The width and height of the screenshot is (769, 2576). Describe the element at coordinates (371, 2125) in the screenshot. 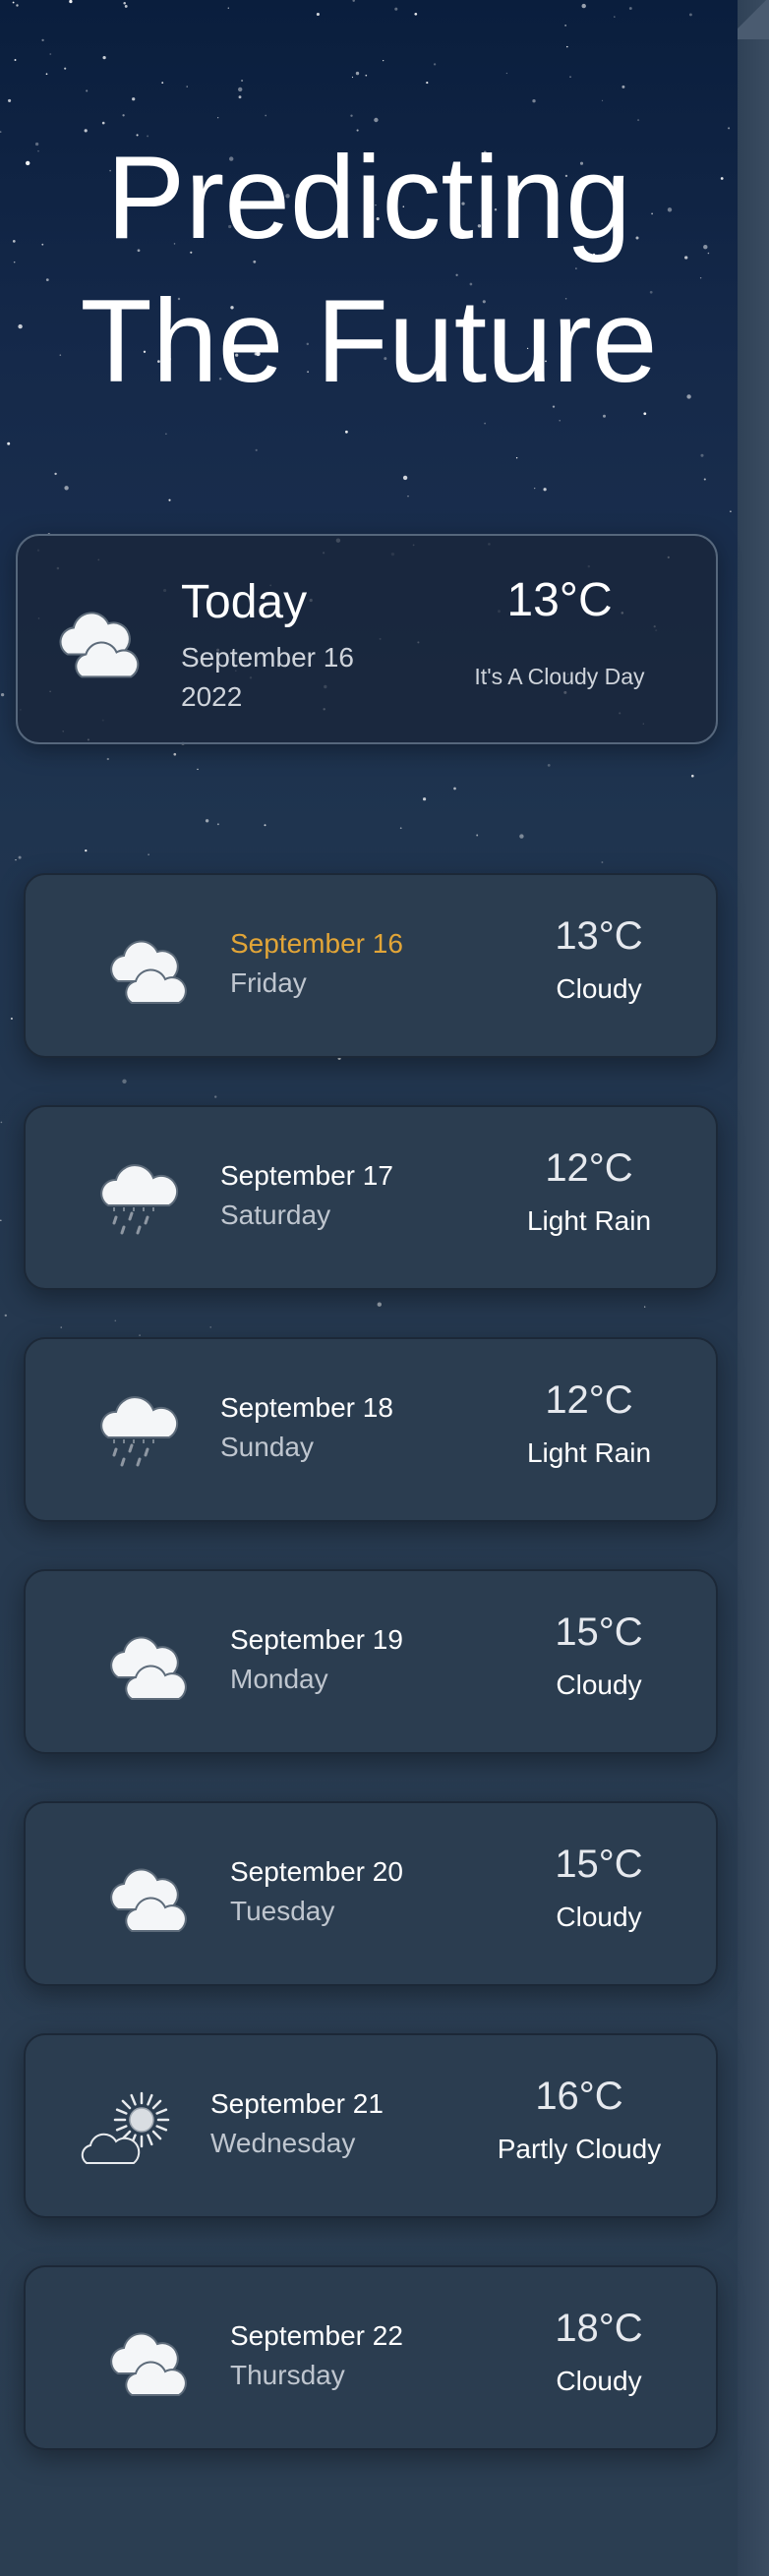

I see `forecast-day-card: September 21 Wednesday 16°C Partly Cloudy` at that location.